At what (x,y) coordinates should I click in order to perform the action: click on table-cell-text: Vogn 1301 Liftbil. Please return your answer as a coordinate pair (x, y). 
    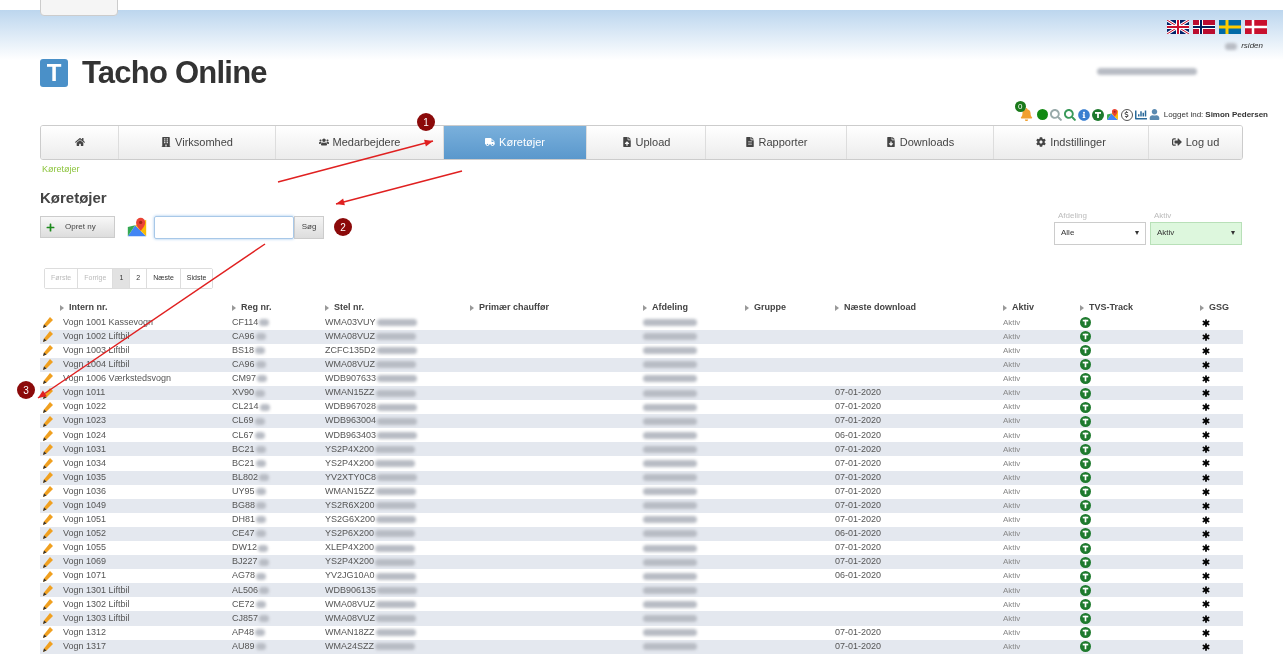
    Looking at the image, I should click on (96, 590).